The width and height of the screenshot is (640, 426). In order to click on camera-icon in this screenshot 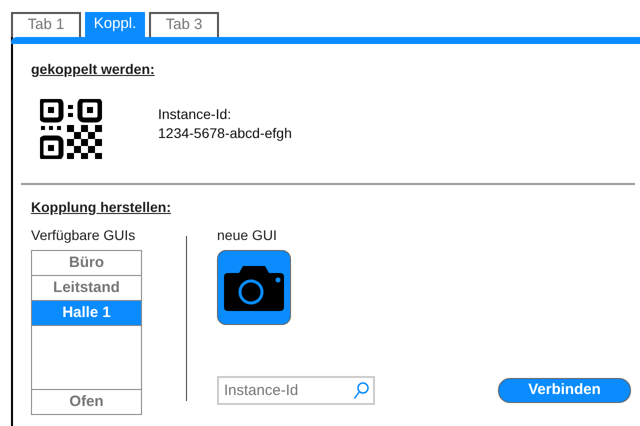, I will do `click(254, 288)`.